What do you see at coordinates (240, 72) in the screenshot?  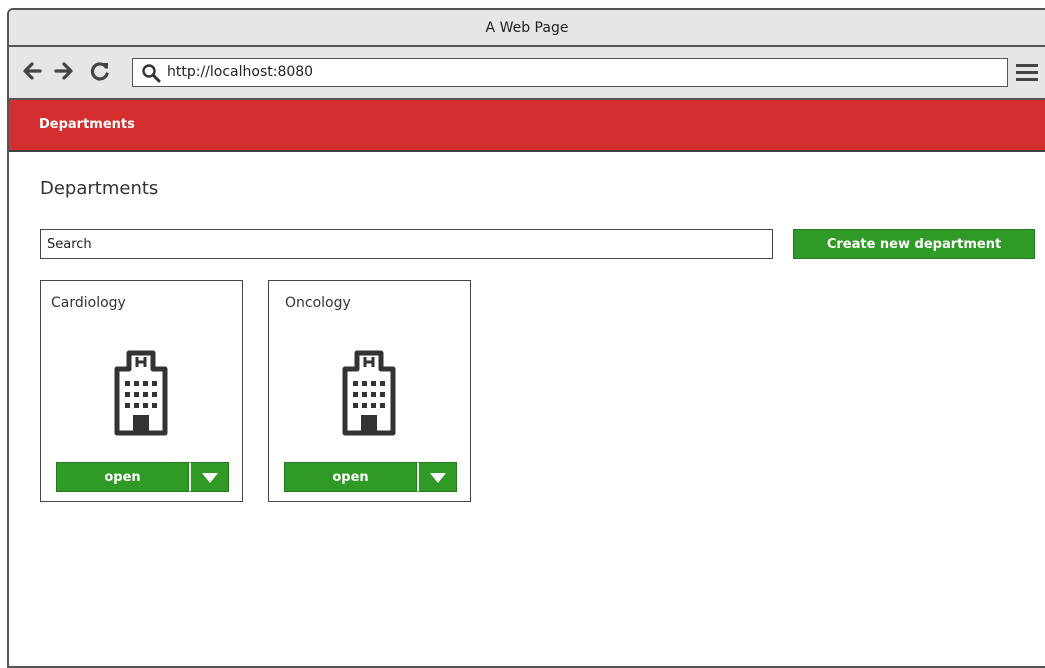 I see `url-text: http://localhost:8080` at bounding box center [240, 72].